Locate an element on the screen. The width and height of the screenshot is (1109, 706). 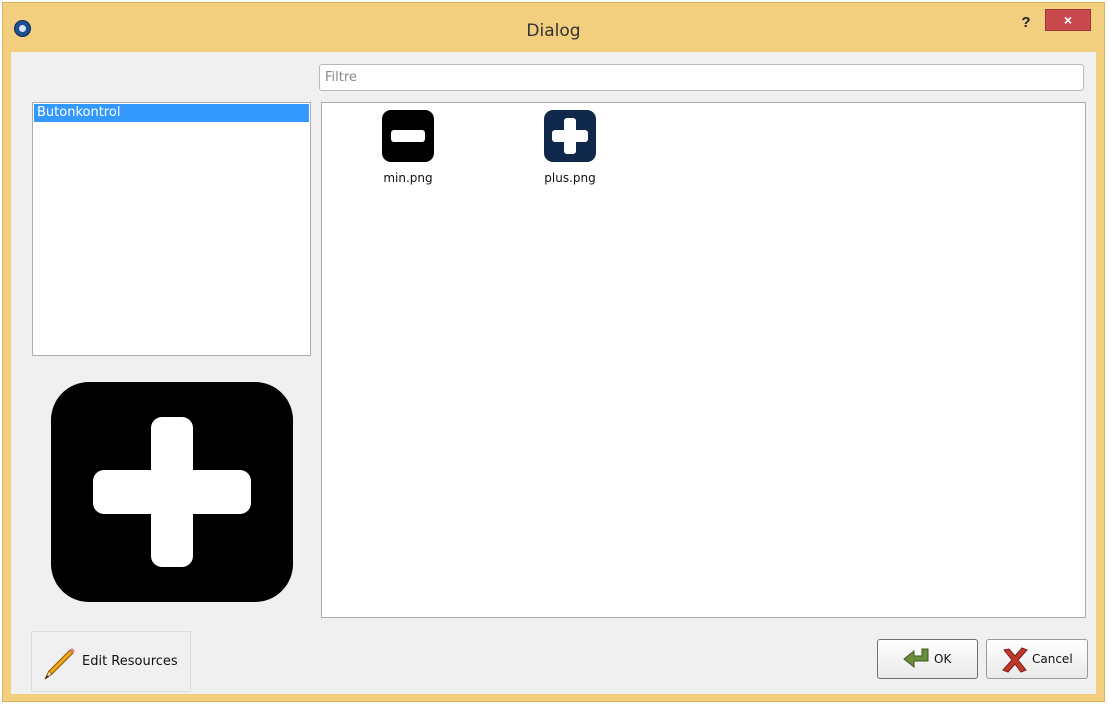
file-label: plus.png is located at coordinates (570, 178).